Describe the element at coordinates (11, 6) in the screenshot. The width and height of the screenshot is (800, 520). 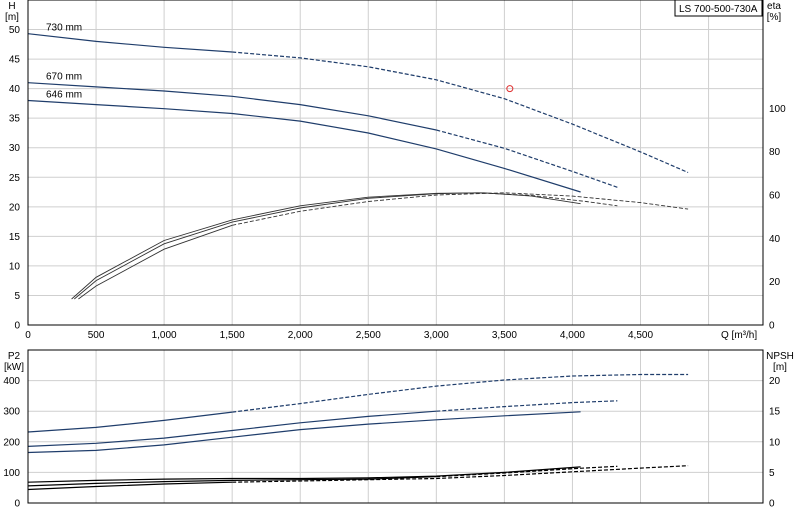
I see `upper-left-axis-label: H` at that location.